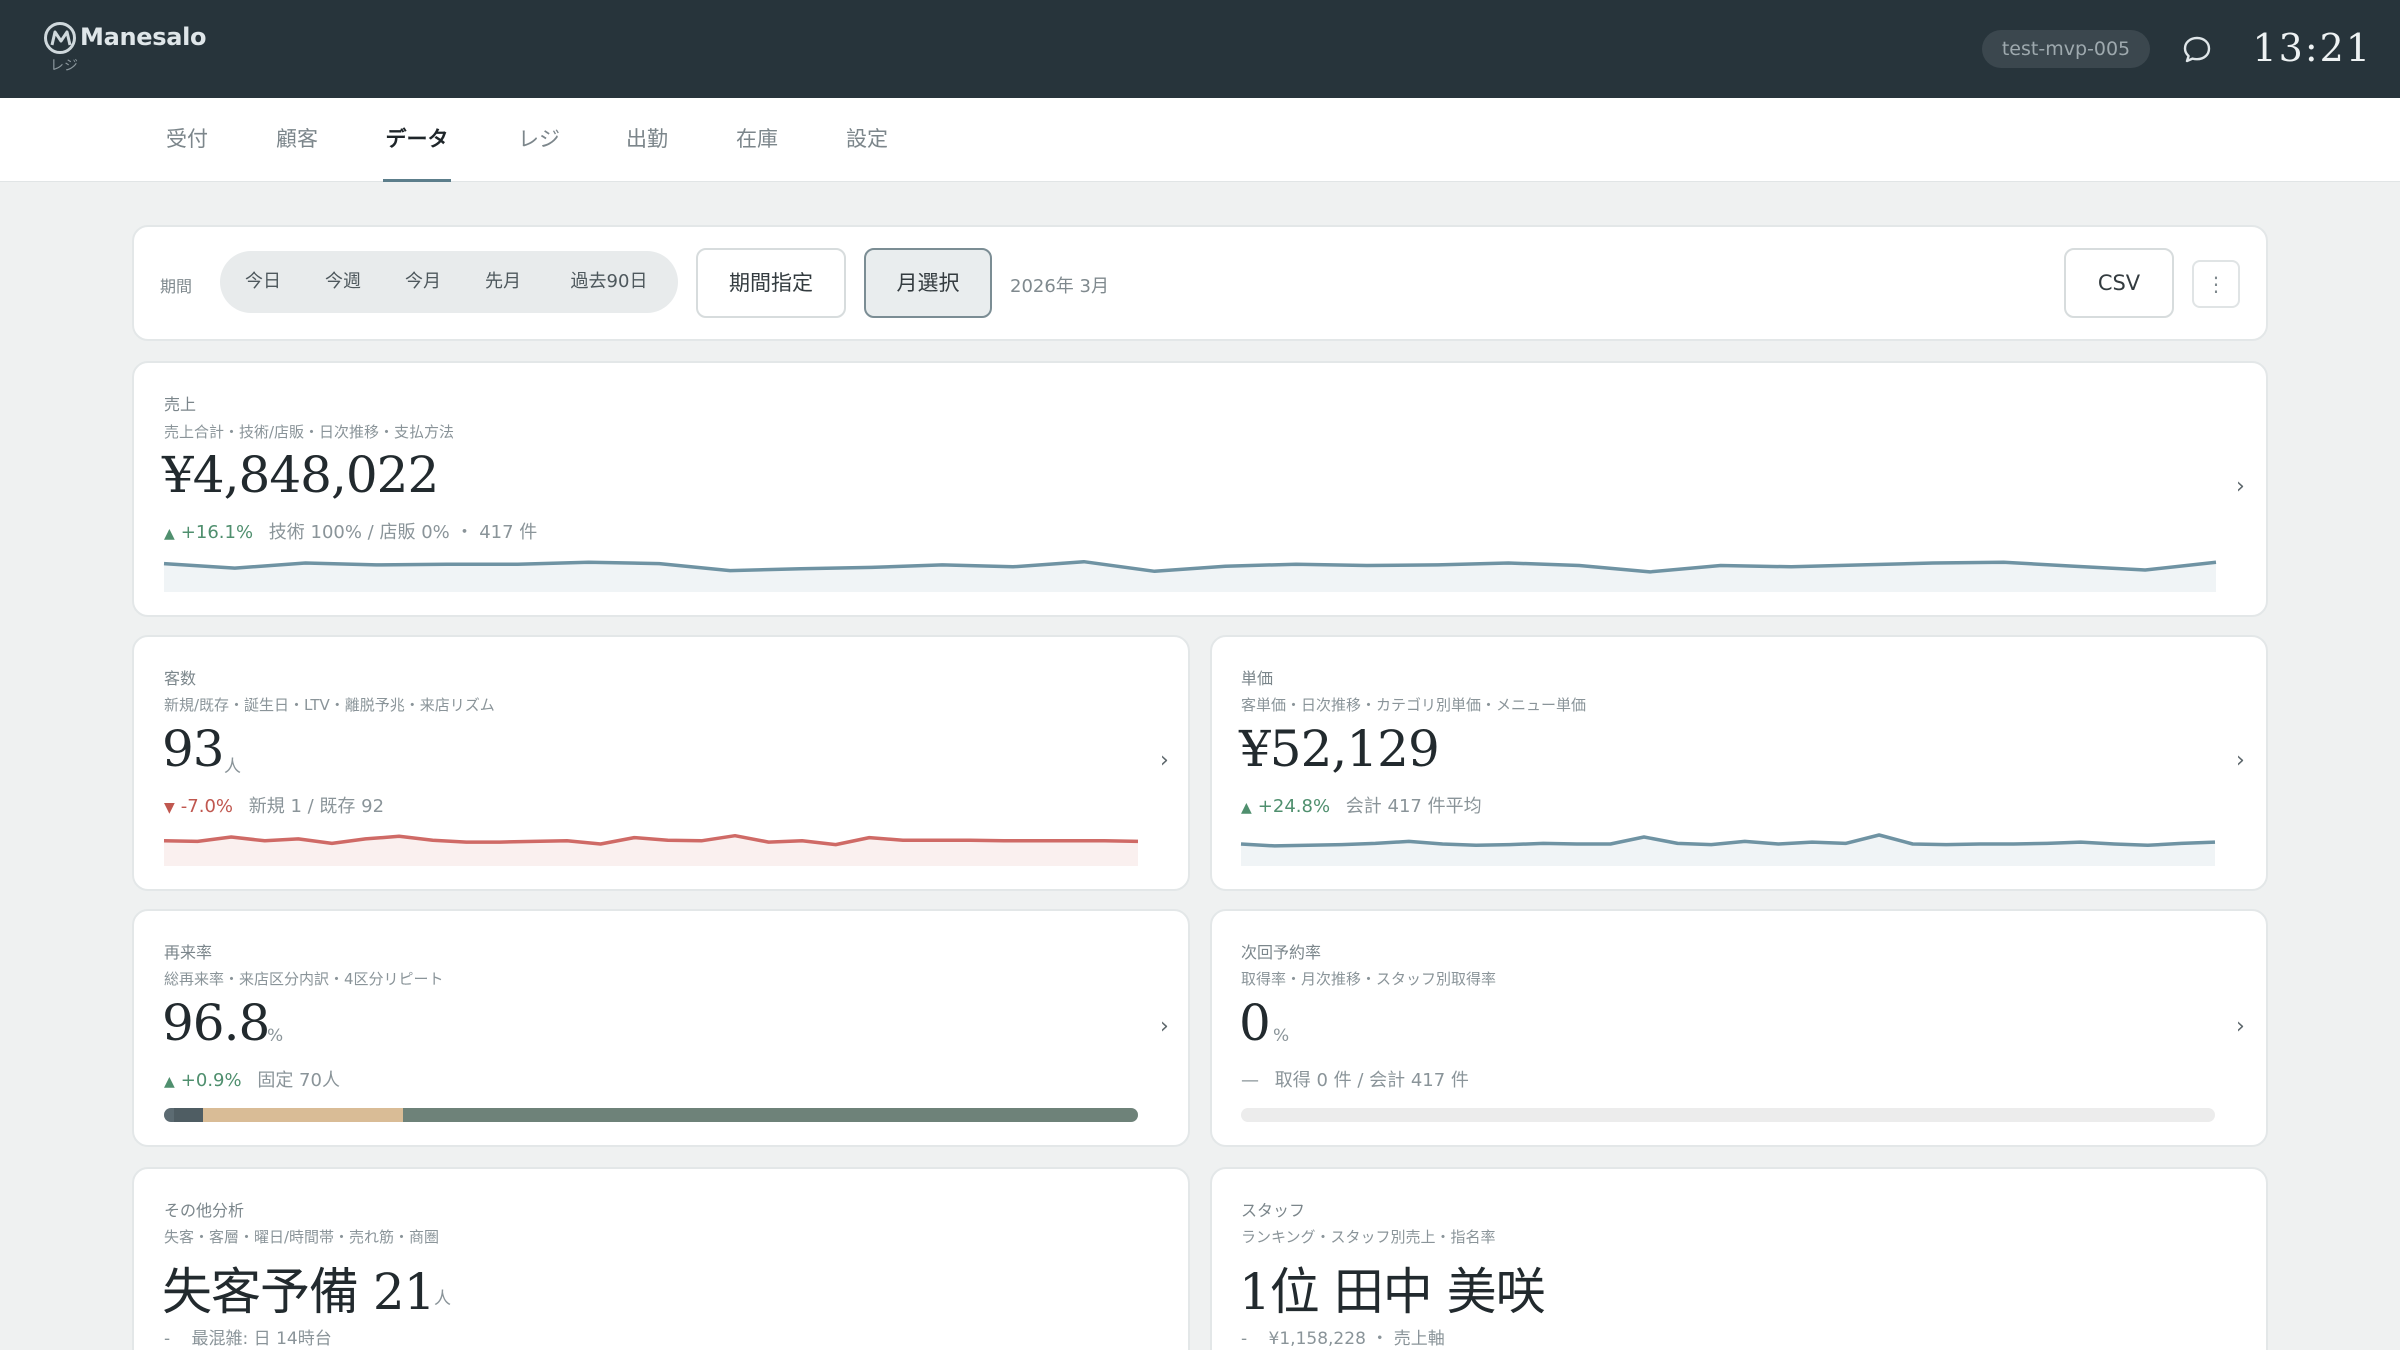 This screenshot has width=2400, height=1350. What do you see at coordinates (757, 140) in the screenshot?
I see `tab-inventory: 在庫` at bounding box center [757, 140].